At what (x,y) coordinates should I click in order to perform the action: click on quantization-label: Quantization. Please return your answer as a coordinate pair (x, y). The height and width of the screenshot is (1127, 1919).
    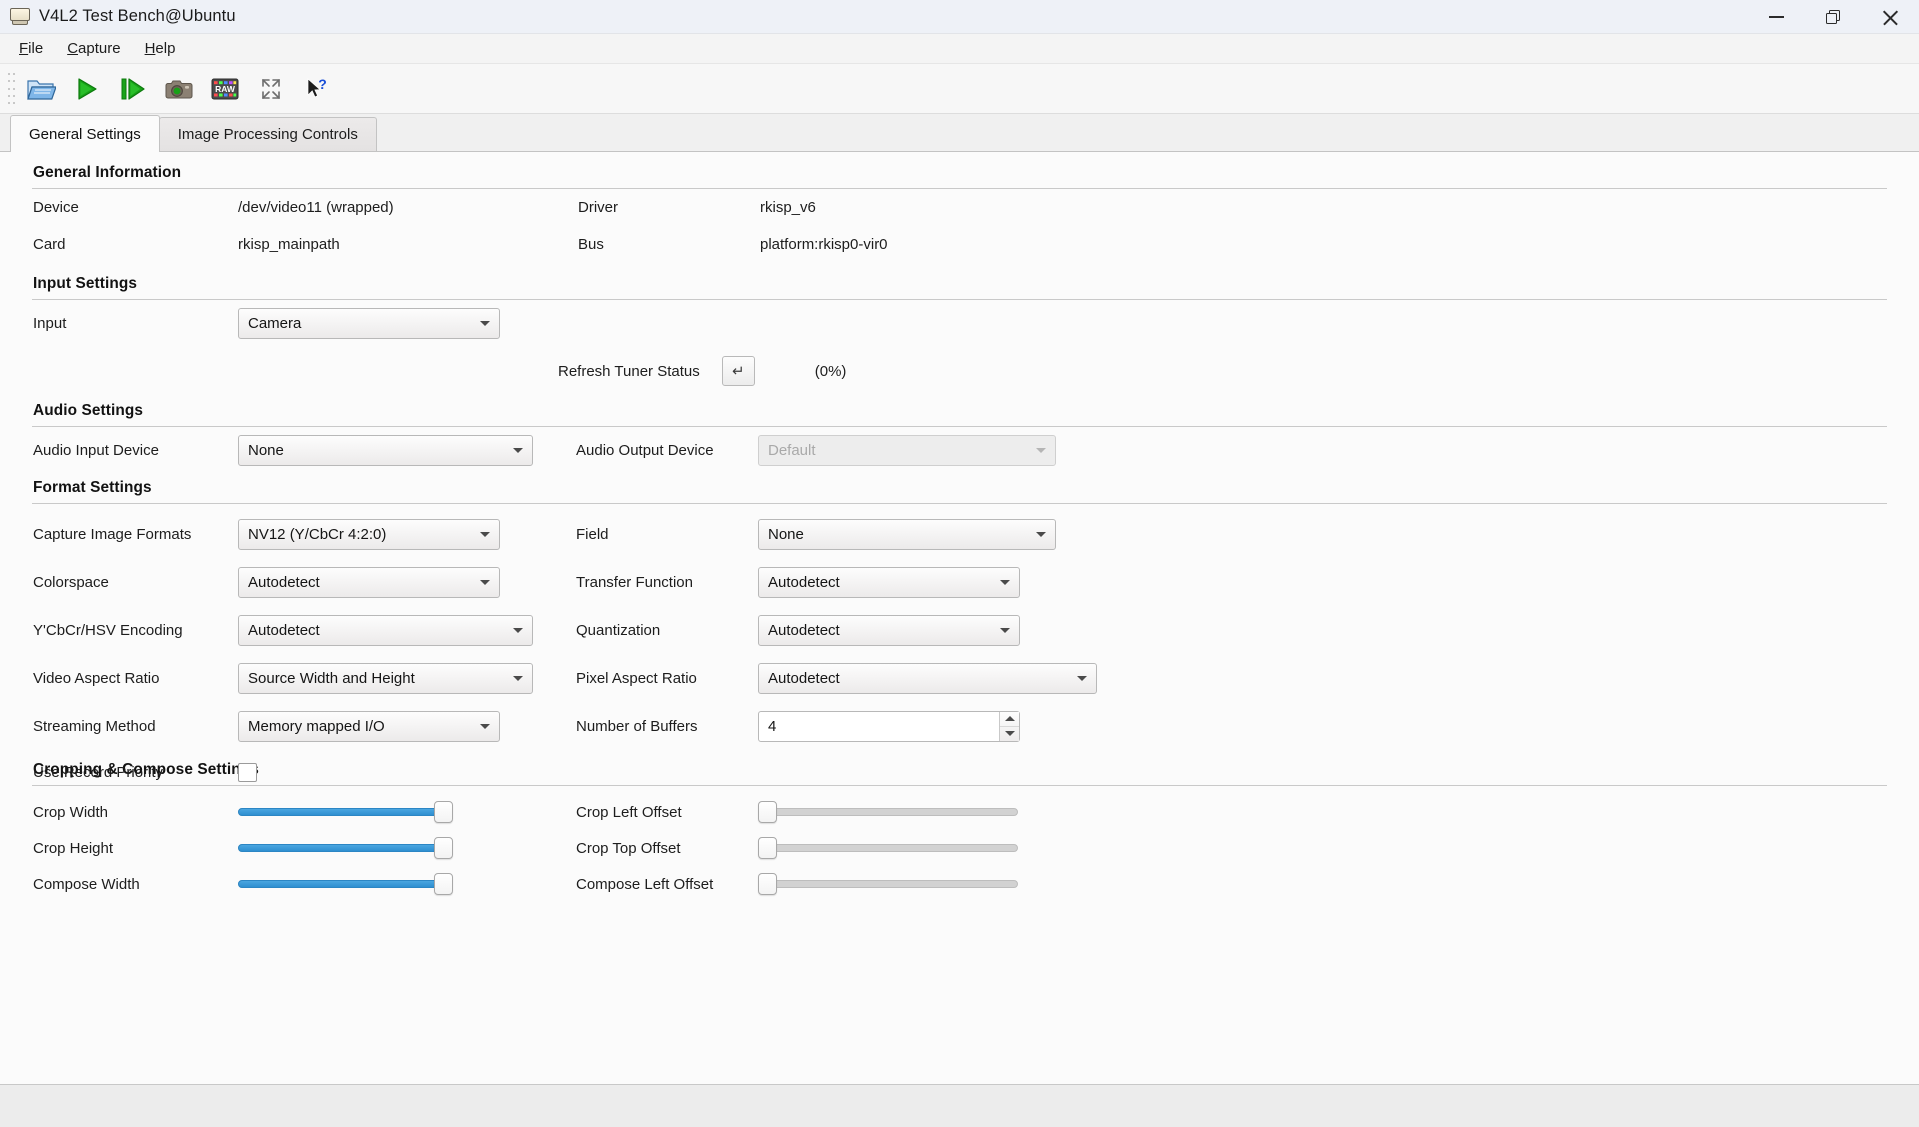
    Looking at the image, I should click on (618, 630).